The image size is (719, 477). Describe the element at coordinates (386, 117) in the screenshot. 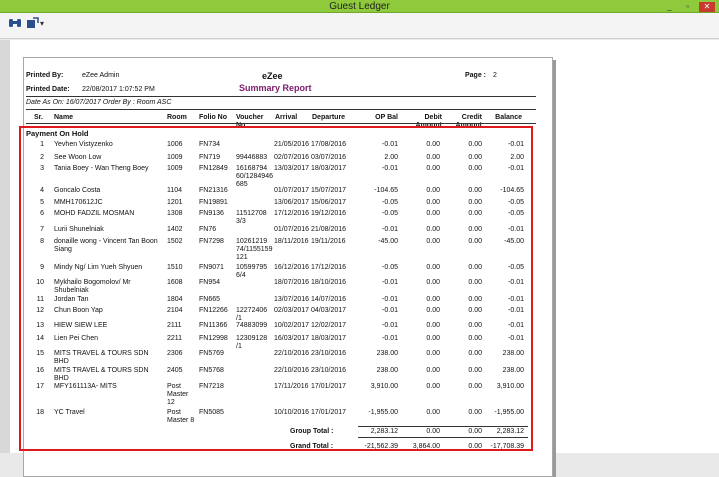

I see `col-op-bal: OP Bal` at that location.